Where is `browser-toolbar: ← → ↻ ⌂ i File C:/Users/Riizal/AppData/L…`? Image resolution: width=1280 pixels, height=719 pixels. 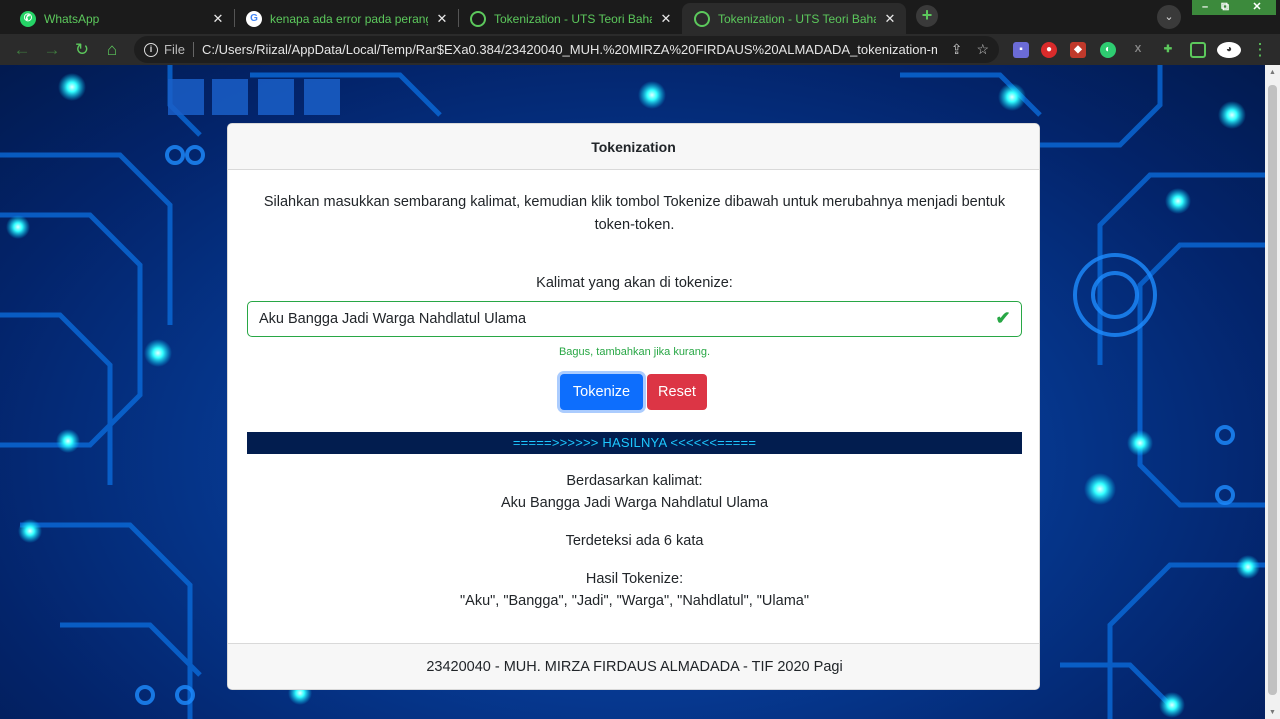 browser-toolbar: ← → ↻ ⌂ i File C:/Users/Riizal/AppData/L… is located at coordinates (640, 49).